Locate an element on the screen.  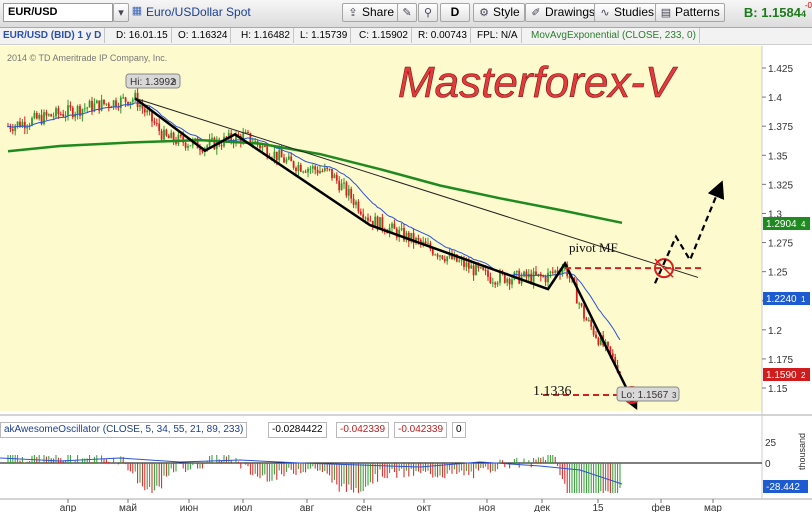
y-tick-label: 1.15 is located at coordinates (778, 389).